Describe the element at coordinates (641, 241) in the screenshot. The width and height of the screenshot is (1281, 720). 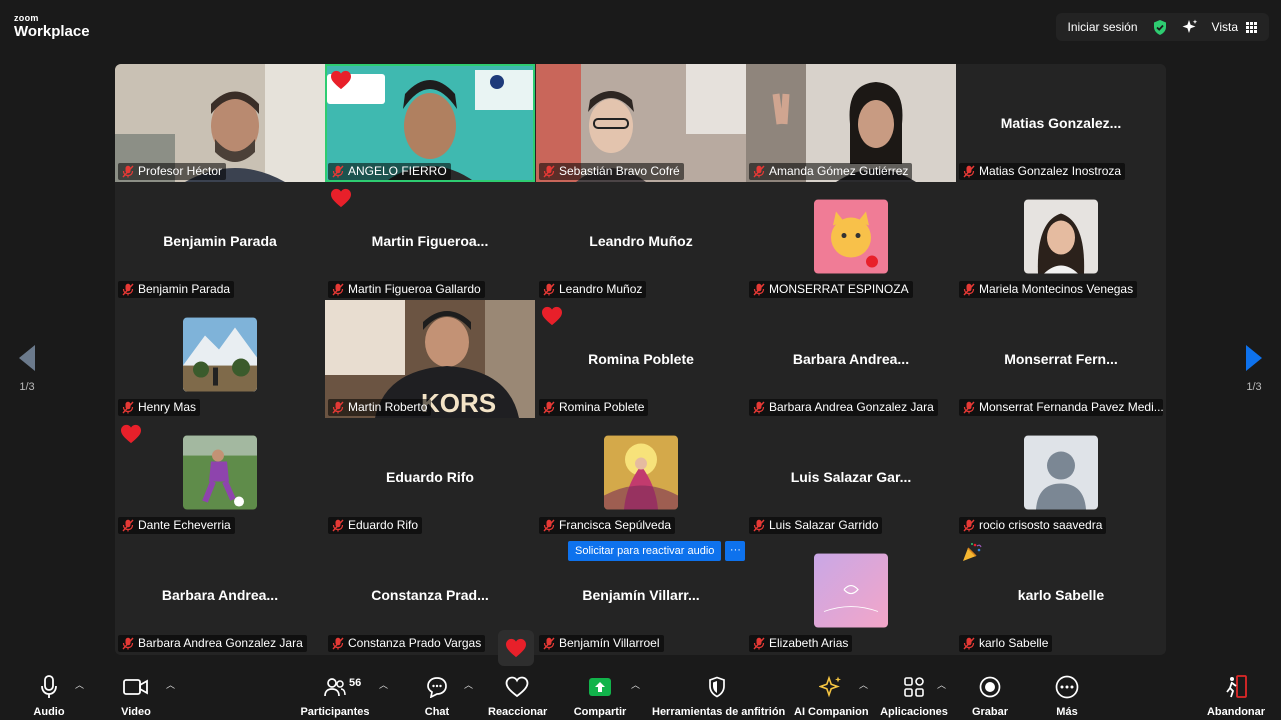
I see `participant-tile: Leandro Muñoz Leandro Muñoz` at that location.